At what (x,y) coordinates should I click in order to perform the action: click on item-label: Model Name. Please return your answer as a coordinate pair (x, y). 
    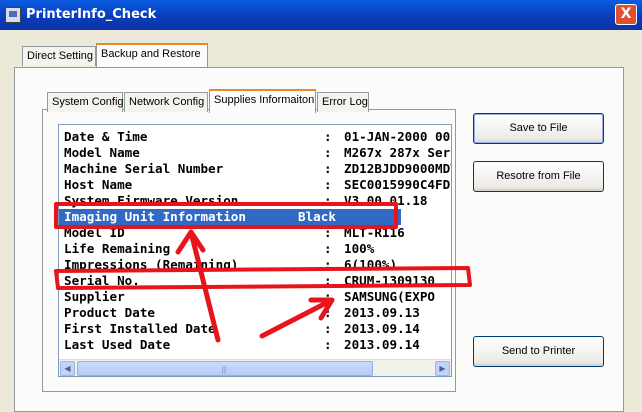
    Looking at the image, I should click on (102, 152).